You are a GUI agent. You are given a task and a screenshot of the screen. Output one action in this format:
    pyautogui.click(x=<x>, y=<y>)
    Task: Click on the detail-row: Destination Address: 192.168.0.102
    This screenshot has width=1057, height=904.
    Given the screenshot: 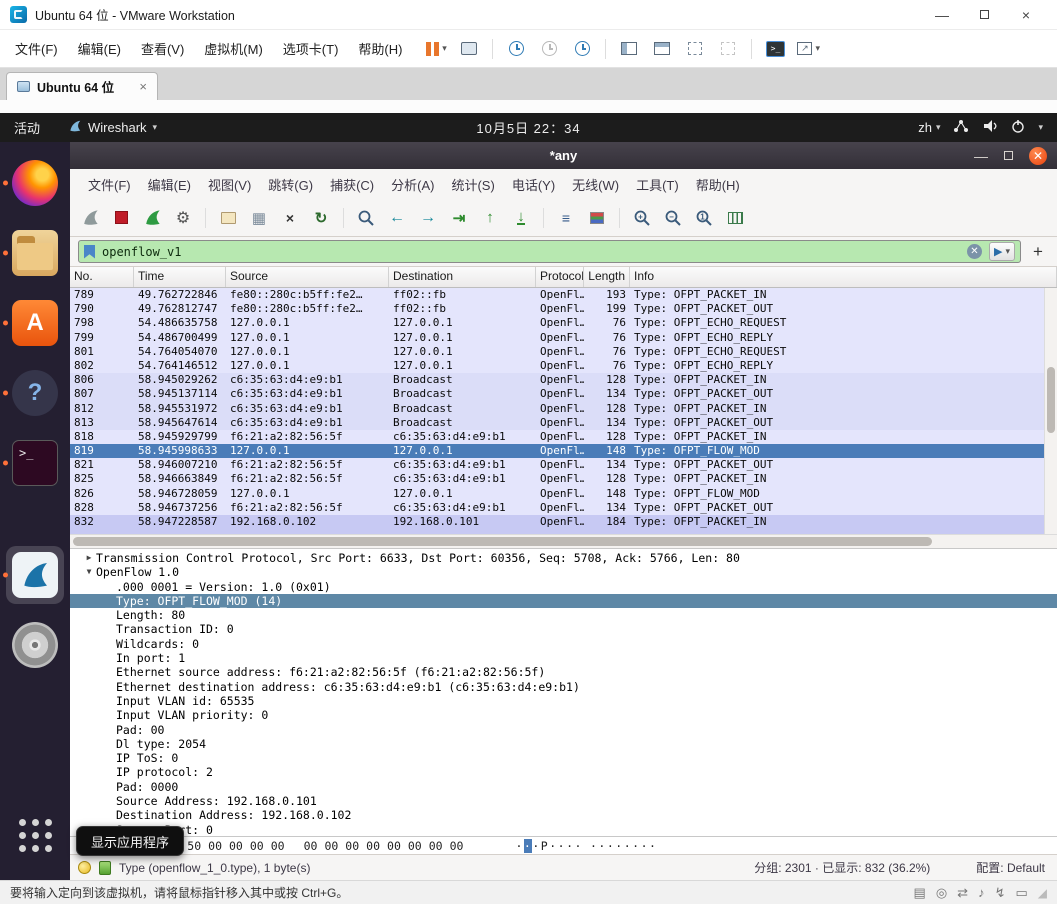 What is the action you would take?
    pyautogui.click(x=563, y=815)
    